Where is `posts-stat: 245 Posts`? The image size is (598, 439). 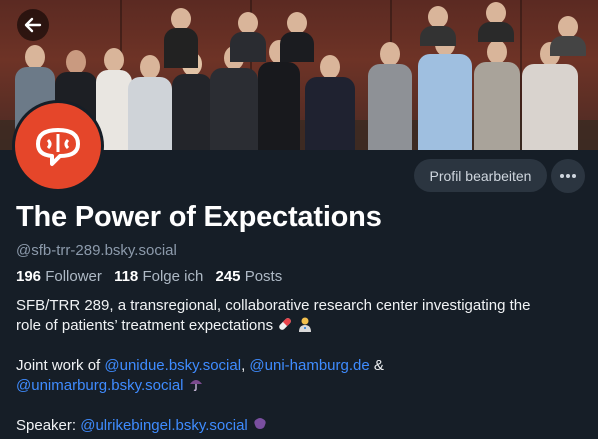
posts-stat: 245 Posts is located at coordinates (248, 276).